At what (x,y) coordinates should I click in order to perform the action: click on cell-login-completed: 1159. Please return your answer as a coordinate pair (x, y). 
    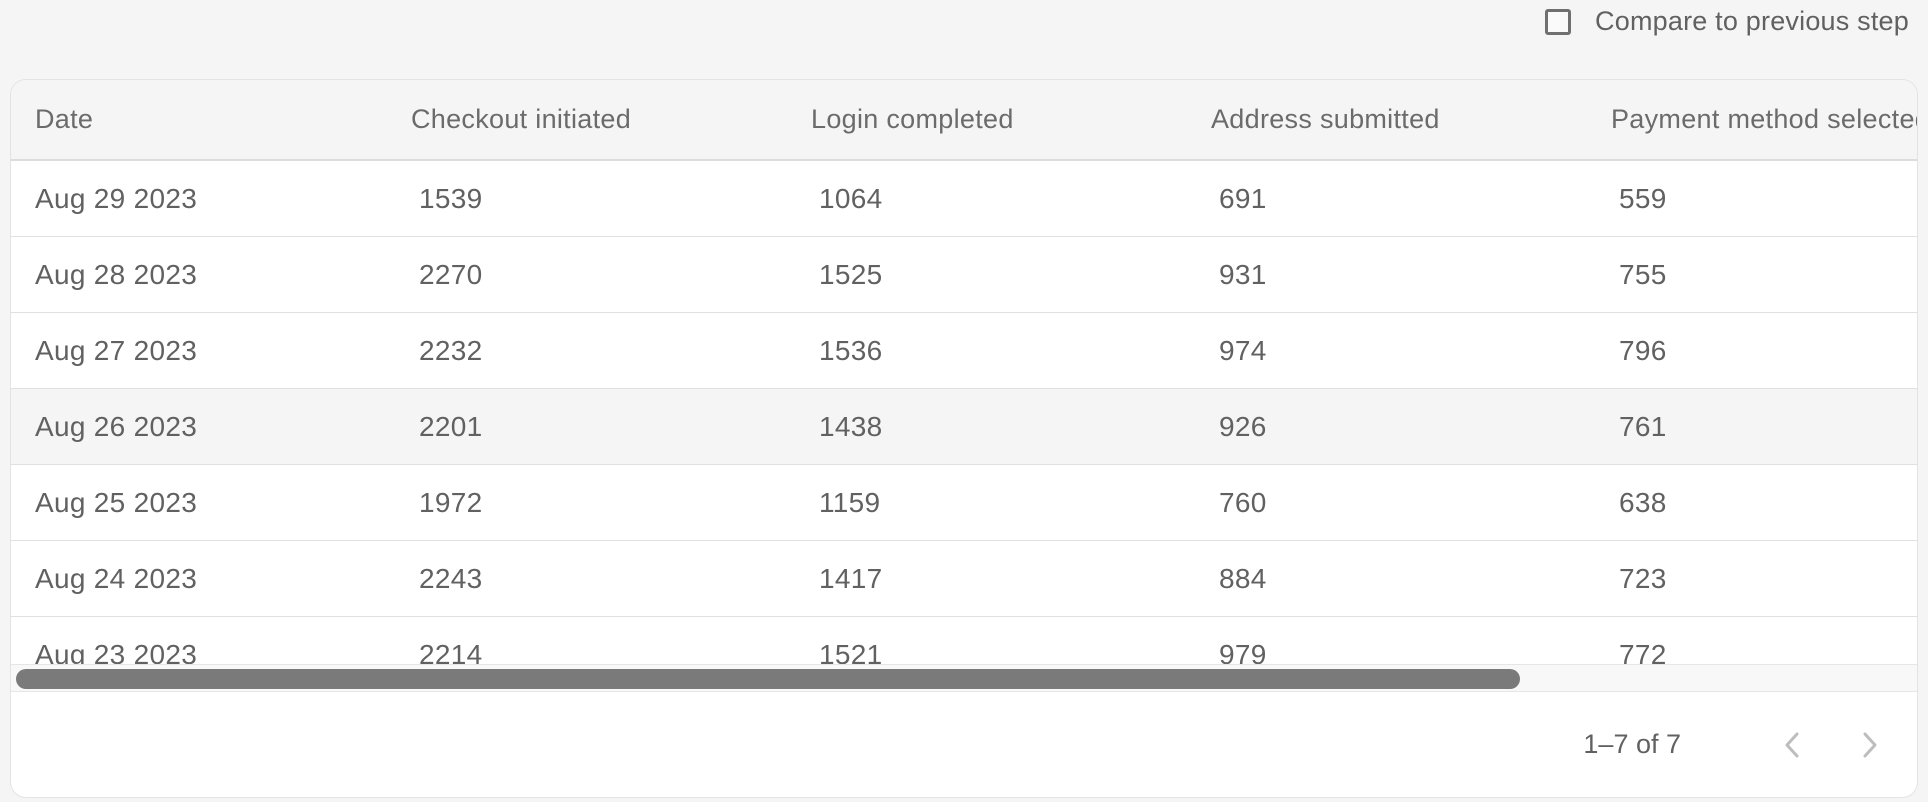
    Looking at the image, I should click on (850, 502).